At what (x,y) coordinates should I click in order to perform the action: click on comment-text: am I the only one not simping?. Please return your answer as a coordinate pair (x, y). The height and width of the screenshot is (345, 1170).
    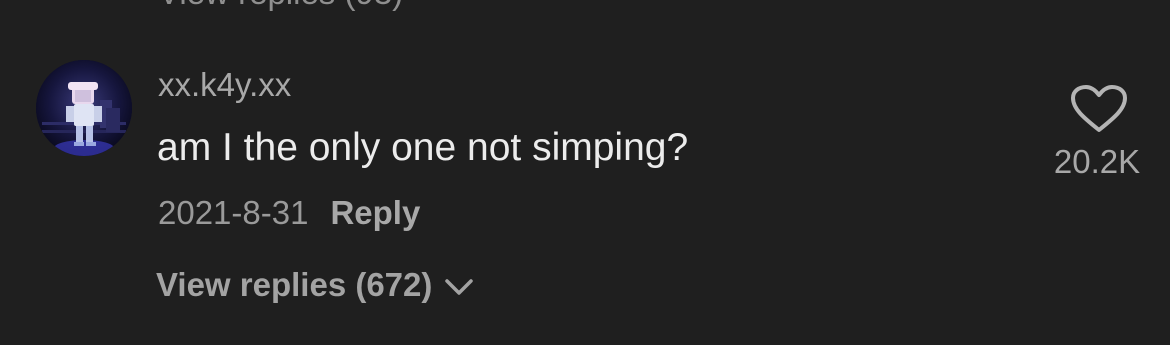
    Looking at the image, I should click on (423, 147).